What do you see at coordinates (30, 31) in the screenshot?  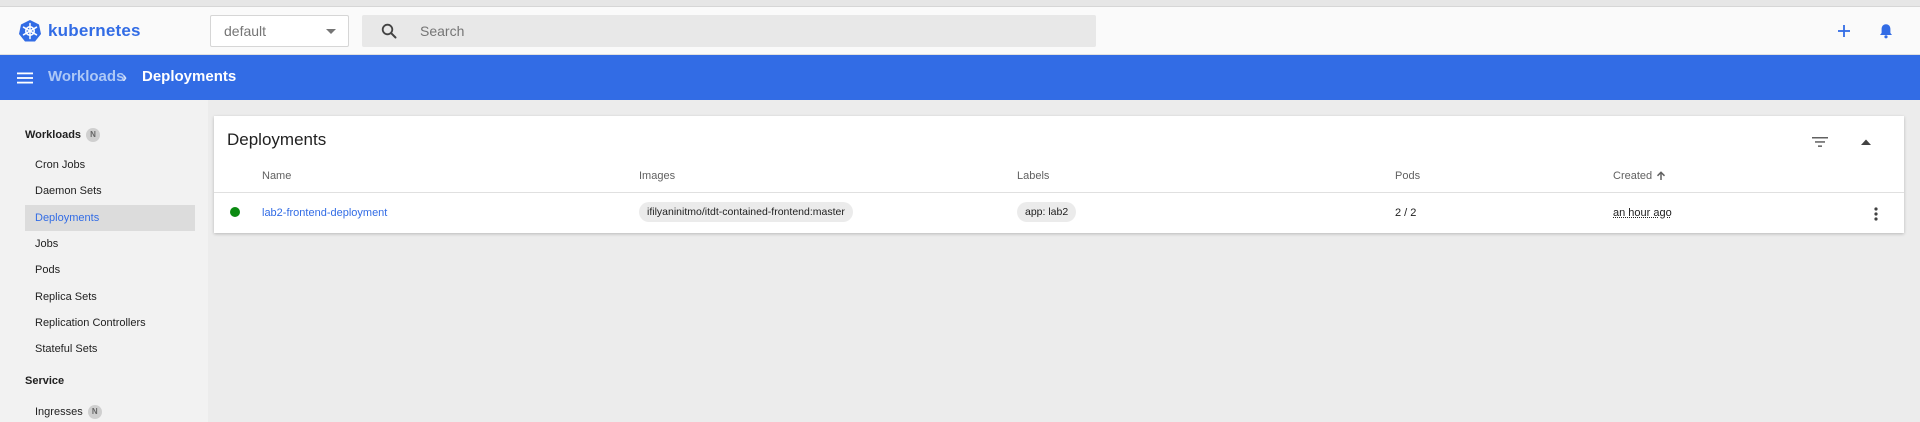 I see `helm-wheel-icon` at bounding box center [30, 31].